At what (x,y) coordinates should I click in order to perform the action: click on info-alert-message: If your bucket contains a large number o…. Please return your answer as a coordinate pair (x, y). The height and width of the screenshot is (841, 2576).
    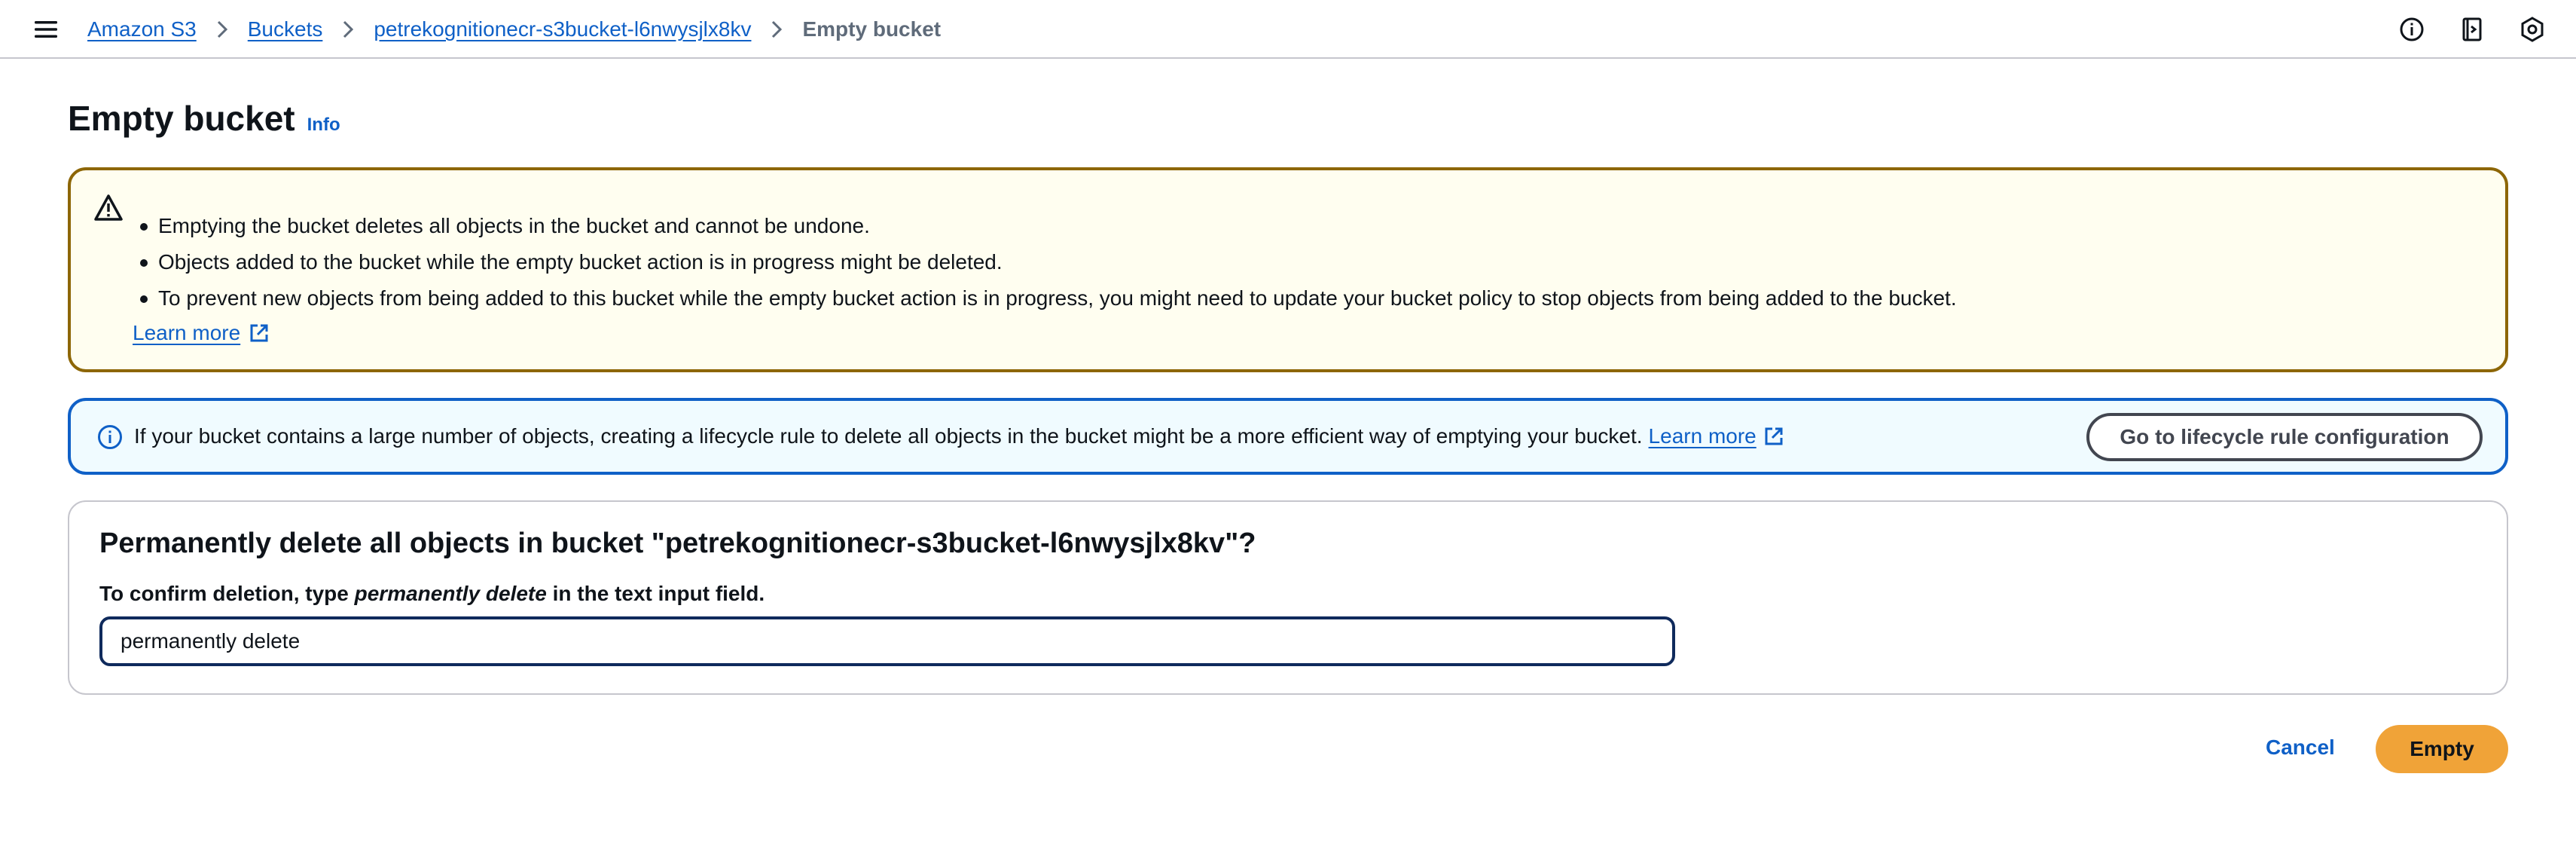
    Looking at the image, I should click on (960, 437).